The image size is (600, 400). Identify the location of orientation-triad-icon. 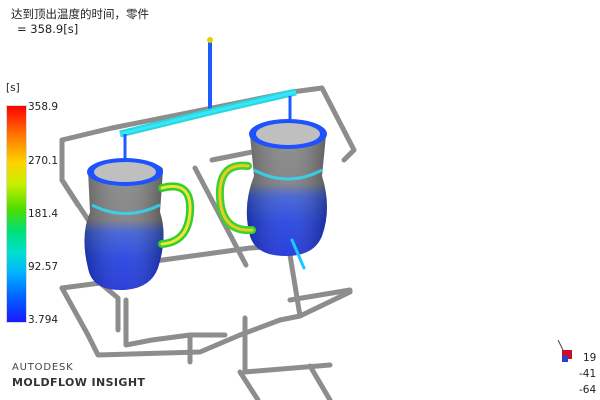
(567, 352).